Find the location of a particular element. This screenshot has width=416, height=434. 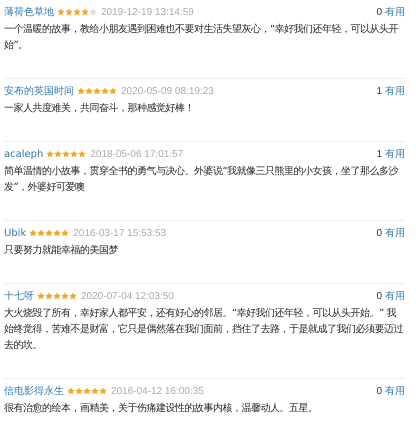

review-text: 很有治愈的绘本，画精美，关于伤痛建设性的故事内核，温馨动人。五星。 is located at coordinates (161, 409).